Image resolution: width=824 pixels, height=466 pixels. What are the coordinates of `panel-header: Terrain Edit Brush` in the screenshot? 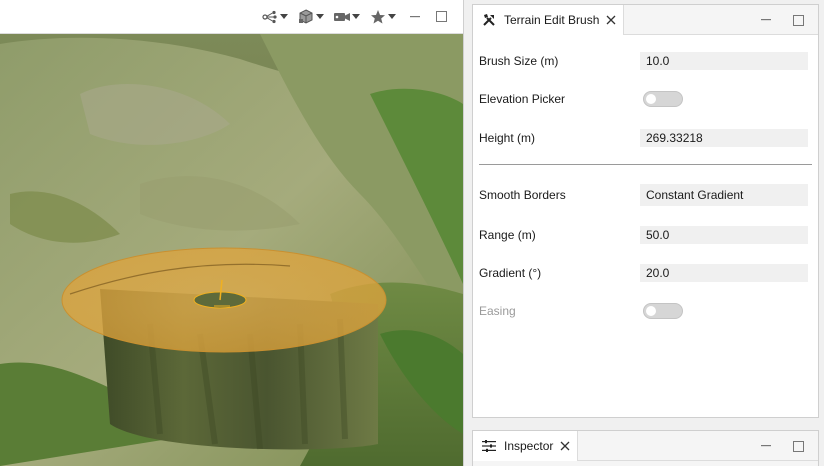 It's located at (645, 20).